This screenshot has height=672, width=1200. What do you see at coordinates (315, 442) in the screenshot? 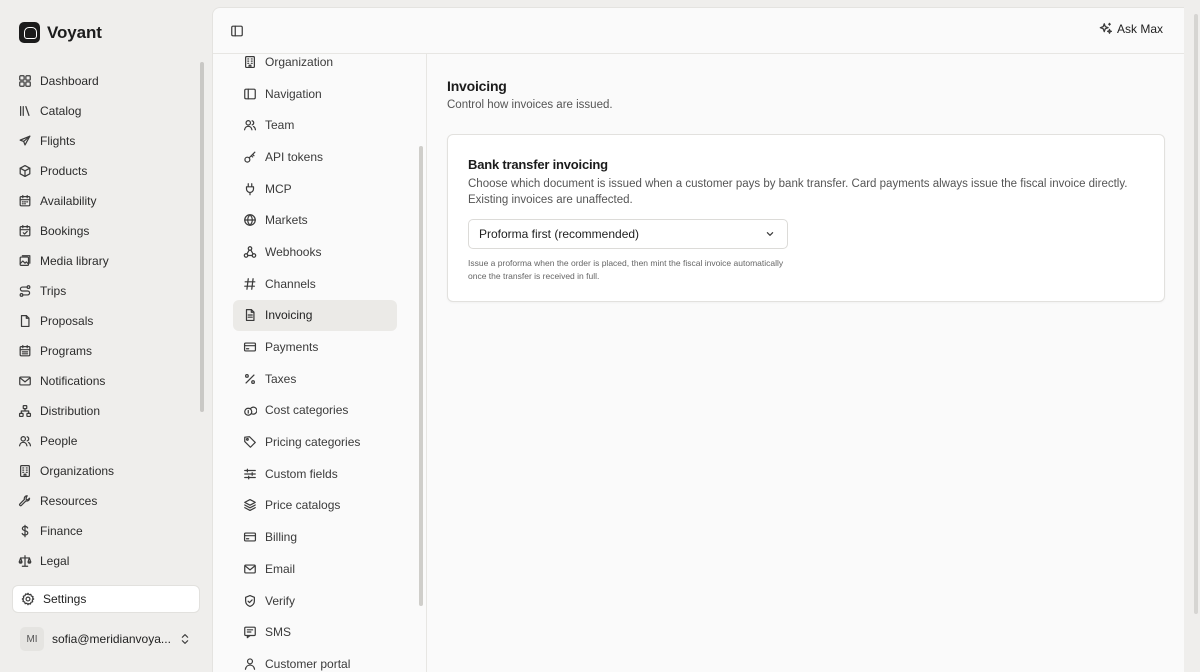
I see `settings-nav-item-pricing-categories: Pricing categories` at bounding box center [315, 442].